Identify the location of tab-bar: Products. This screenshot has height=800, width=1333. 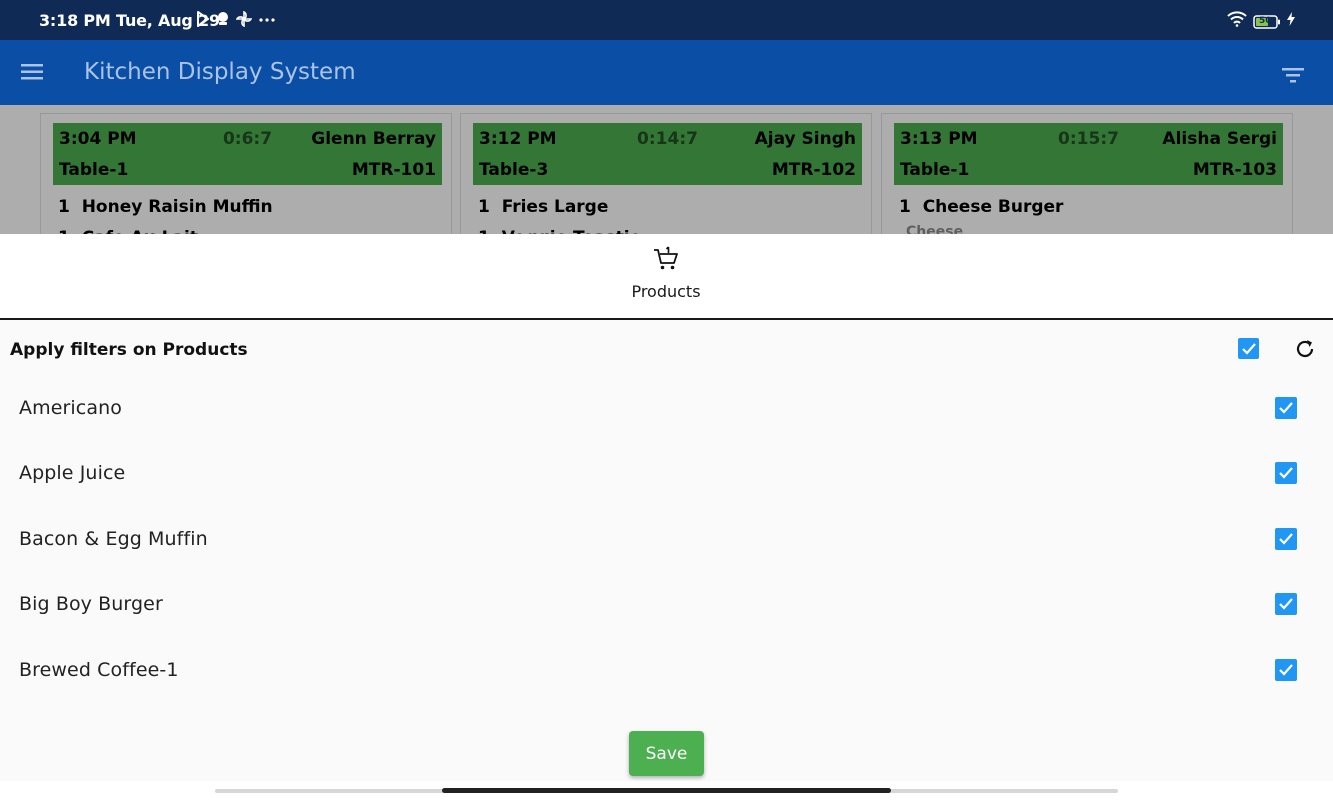
(666, 277).